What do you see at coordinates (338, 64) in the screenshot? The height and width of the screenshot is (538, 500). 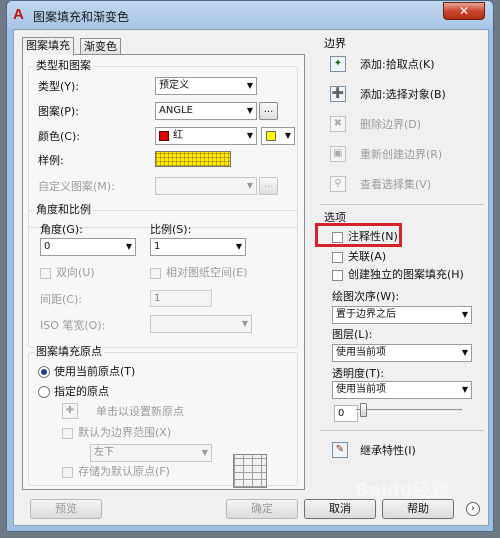 I see `pick-points-icon: ✦` at bounding box center [338, 64].